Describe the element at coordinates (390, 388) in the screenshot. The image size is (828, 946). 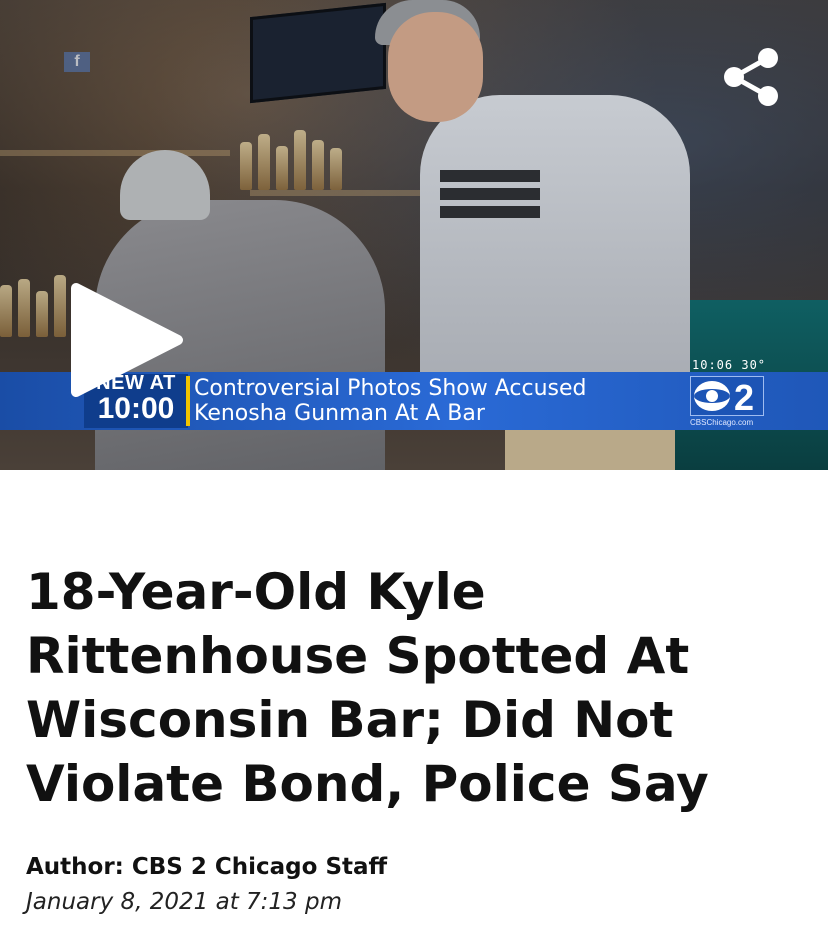
I see `video-headline-line1: Controversial Photos Show Accused` at that location.